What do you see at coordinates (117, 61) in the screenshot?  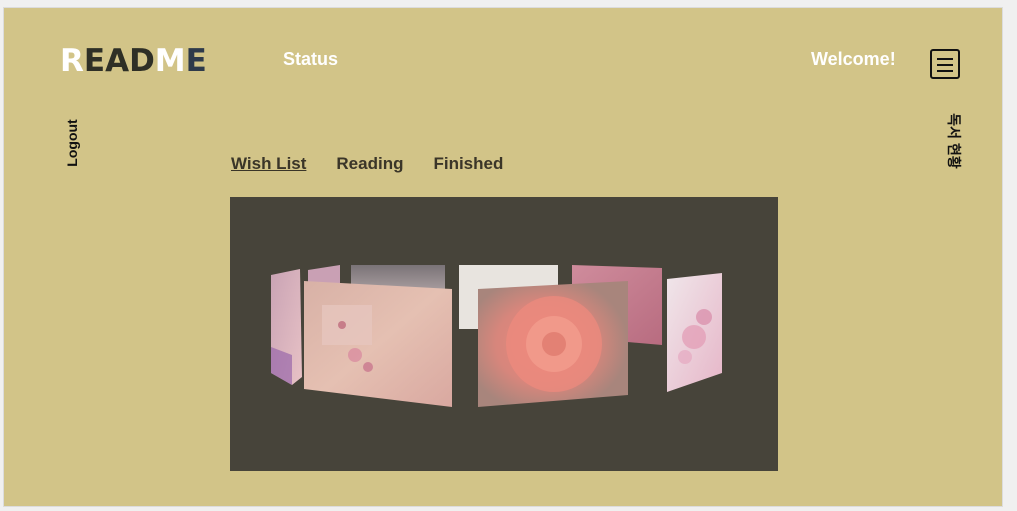 I see `logo-letter: A` at bounding box center [117, 61].